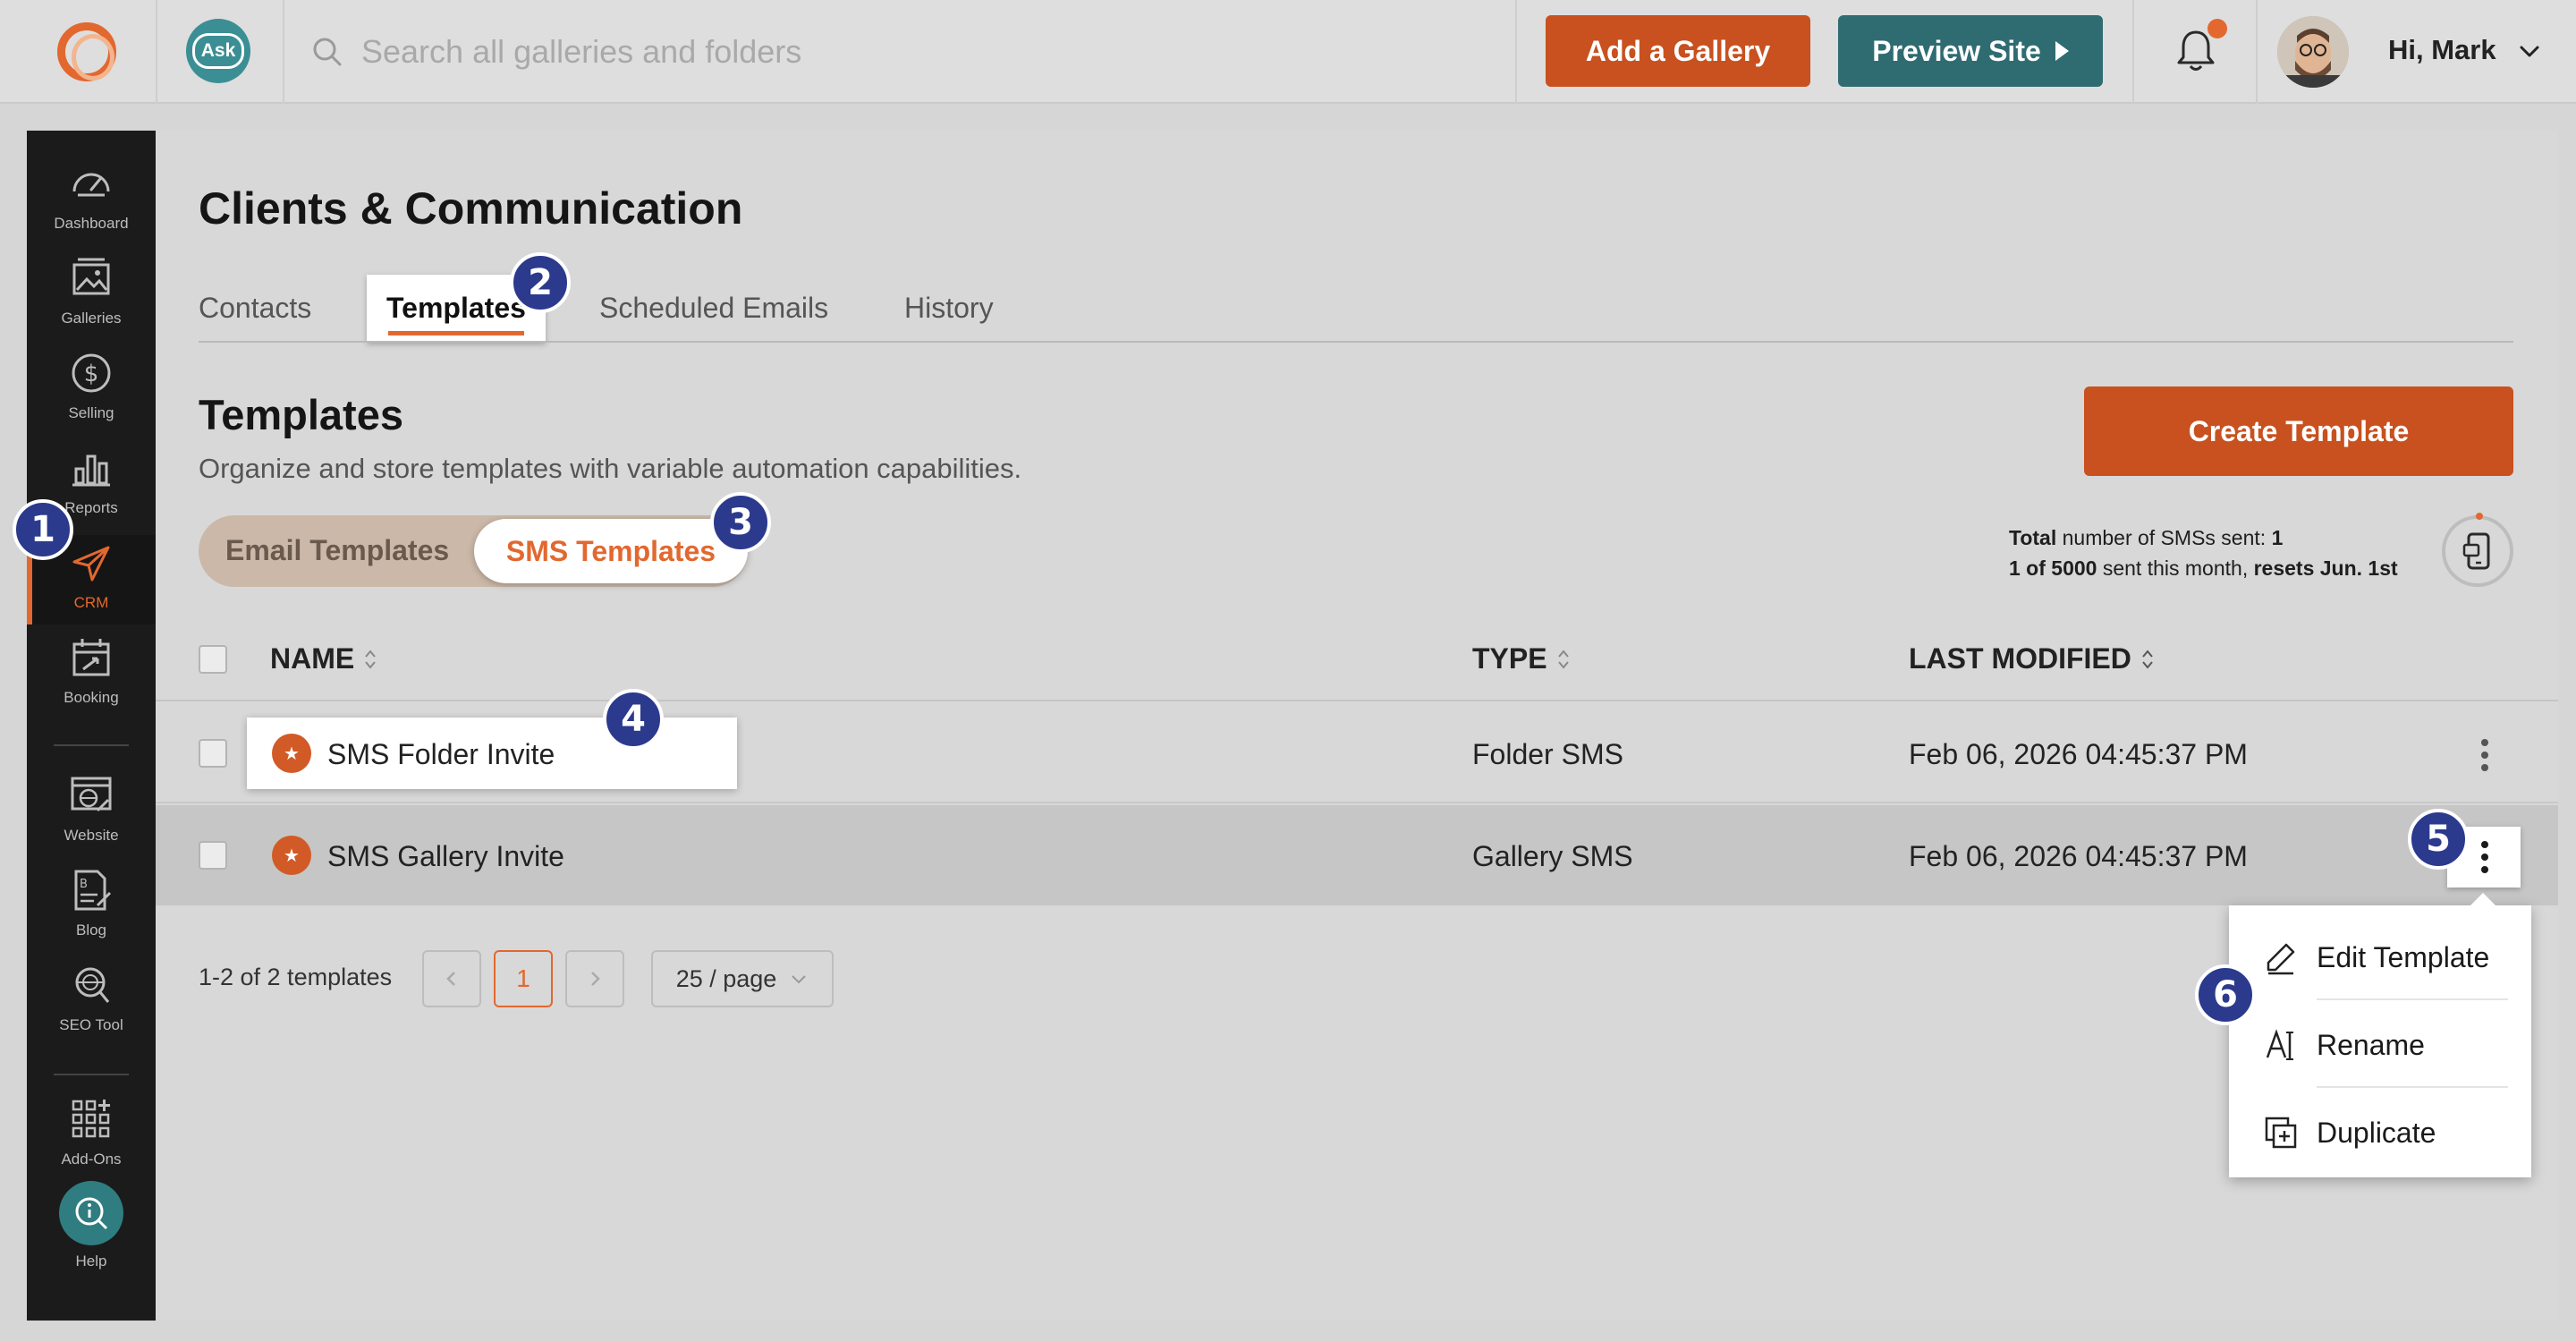 This screenshot has width=2576, height=1342. Describe the element at coordinates (91, 657) in the screenshot. I see `calendar-icon` at that location.